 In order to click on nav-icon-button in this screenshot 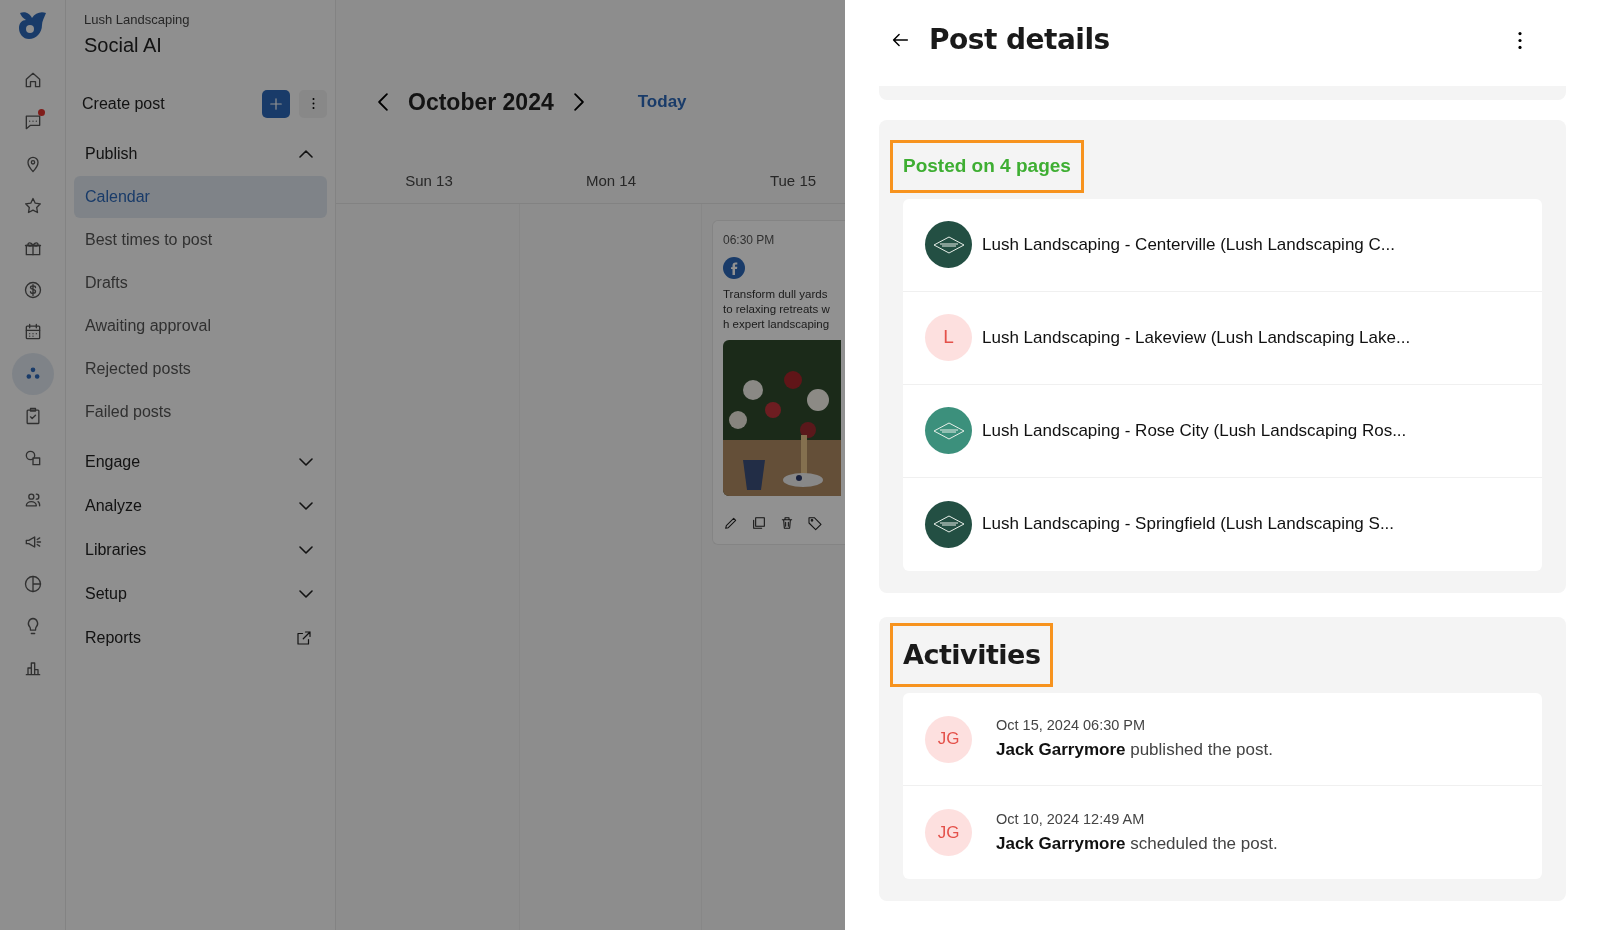, I will do `click(32, 374)`.